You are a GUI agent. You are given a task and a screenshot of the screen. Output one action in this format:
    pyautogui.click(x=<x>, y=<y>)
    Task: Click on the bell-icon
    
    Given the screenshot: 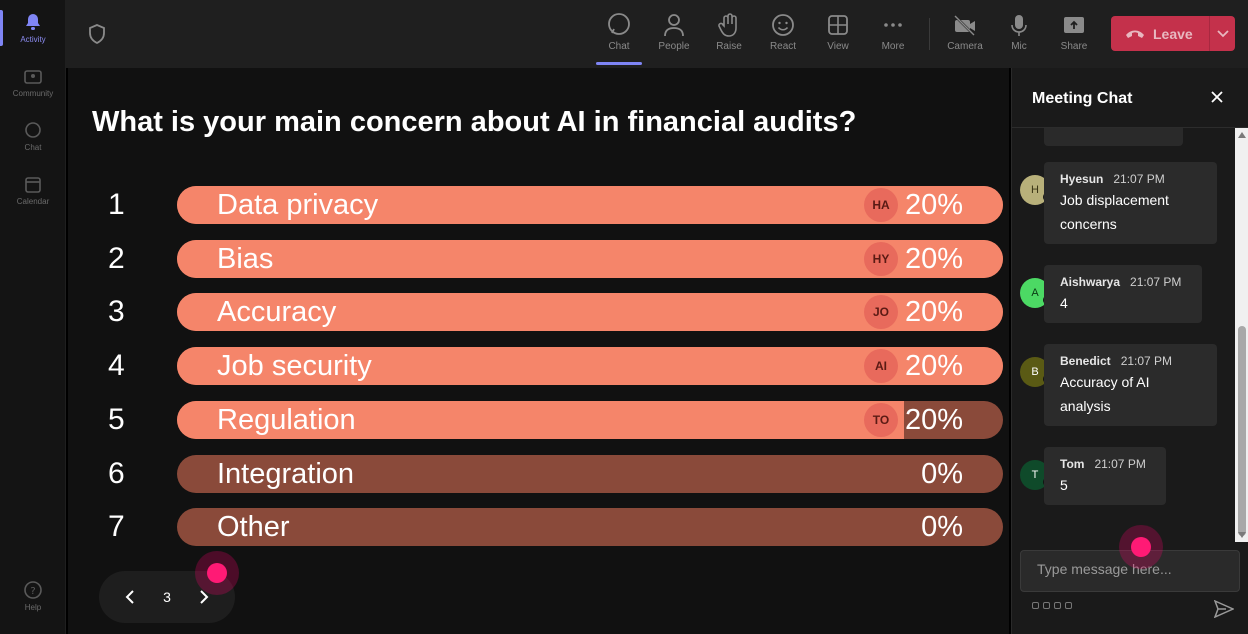 What is the action you would take?
    pyautogui.click(x=33, y=22)
    